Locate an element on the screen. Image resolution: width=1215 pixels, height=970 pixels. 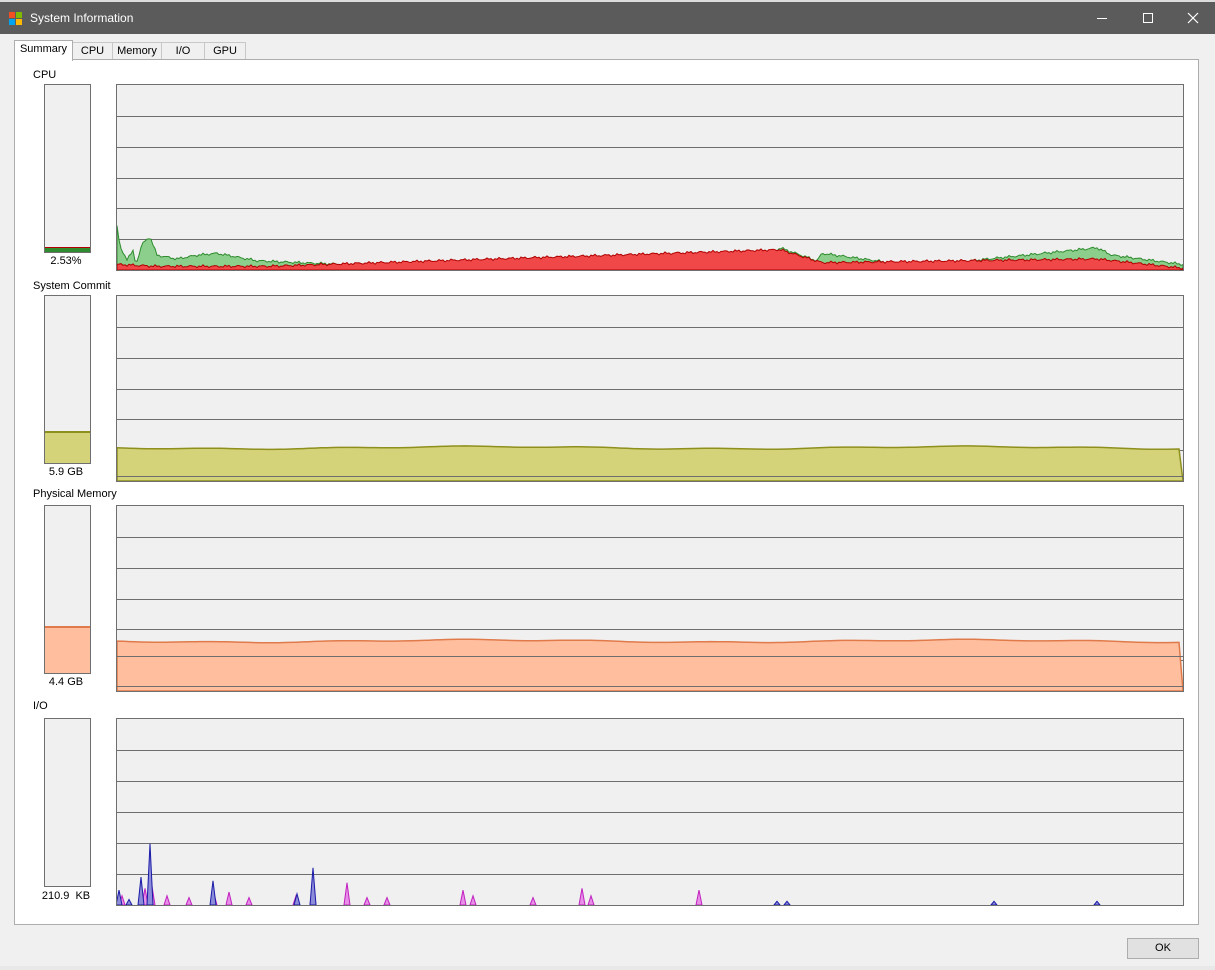
maximize-button is located at coordinates (1148, 18).